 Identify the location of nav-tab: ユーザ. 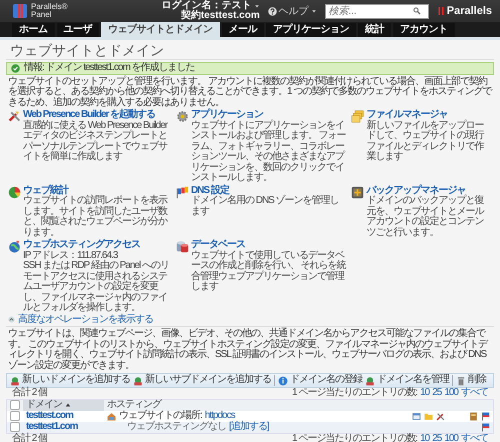
(77, 30).